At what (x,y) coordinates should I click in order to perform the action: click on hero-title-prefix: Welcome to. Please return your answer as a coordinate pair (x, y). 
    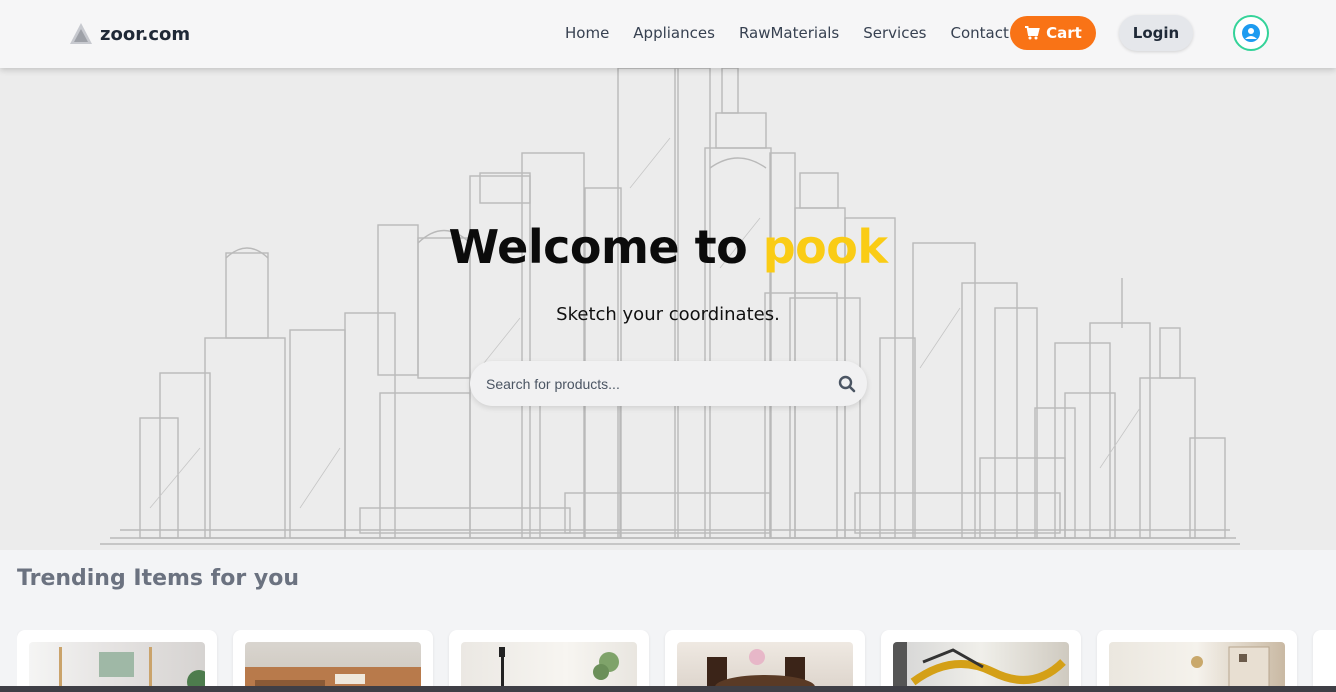
    Looking at the image, I should click on (605, 247).